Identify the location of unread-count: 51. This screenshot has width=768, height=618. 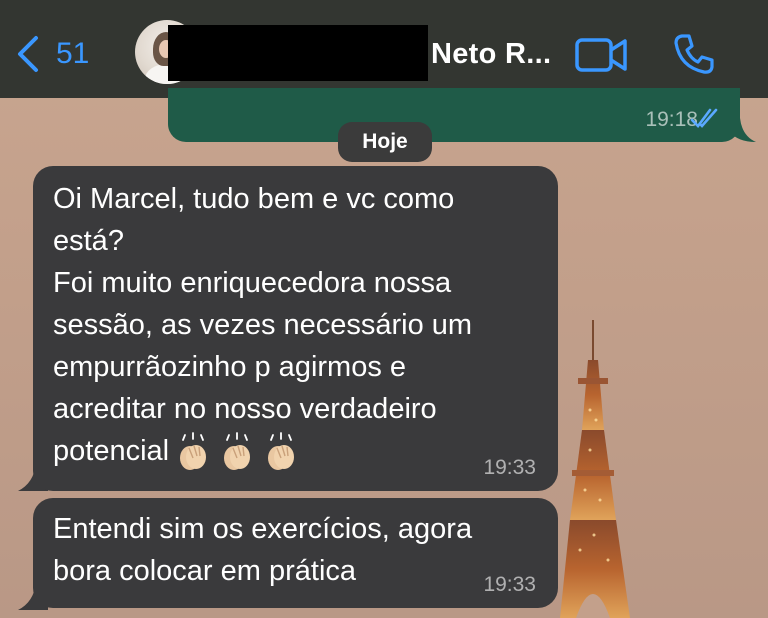
(73, 53).